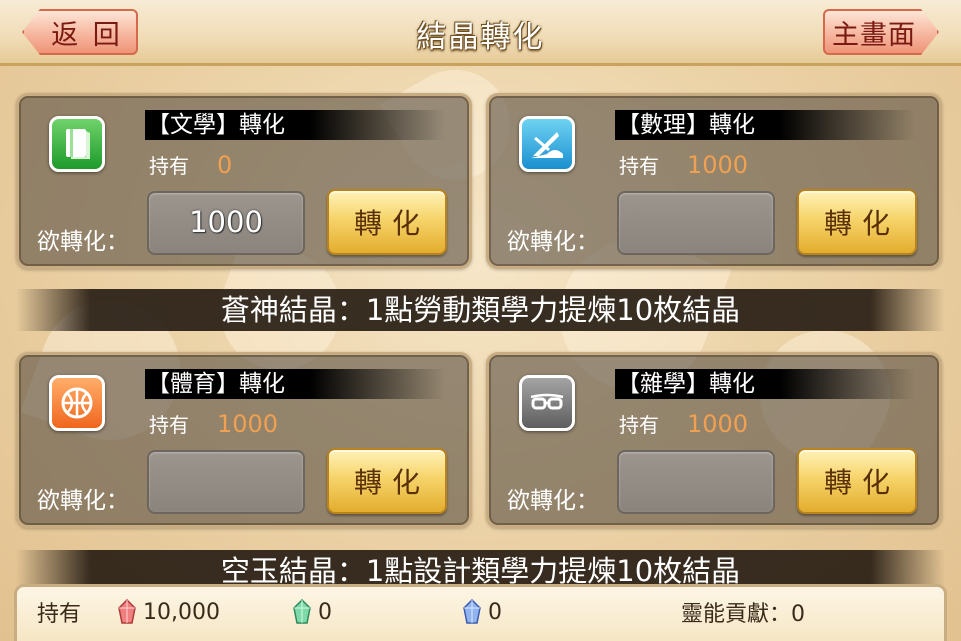 Image resolution: width=961 pixels, height=641 pixels. Describe the element at coordinates (547, 403) in the screenshot. I see `glasses-icon` at that location.